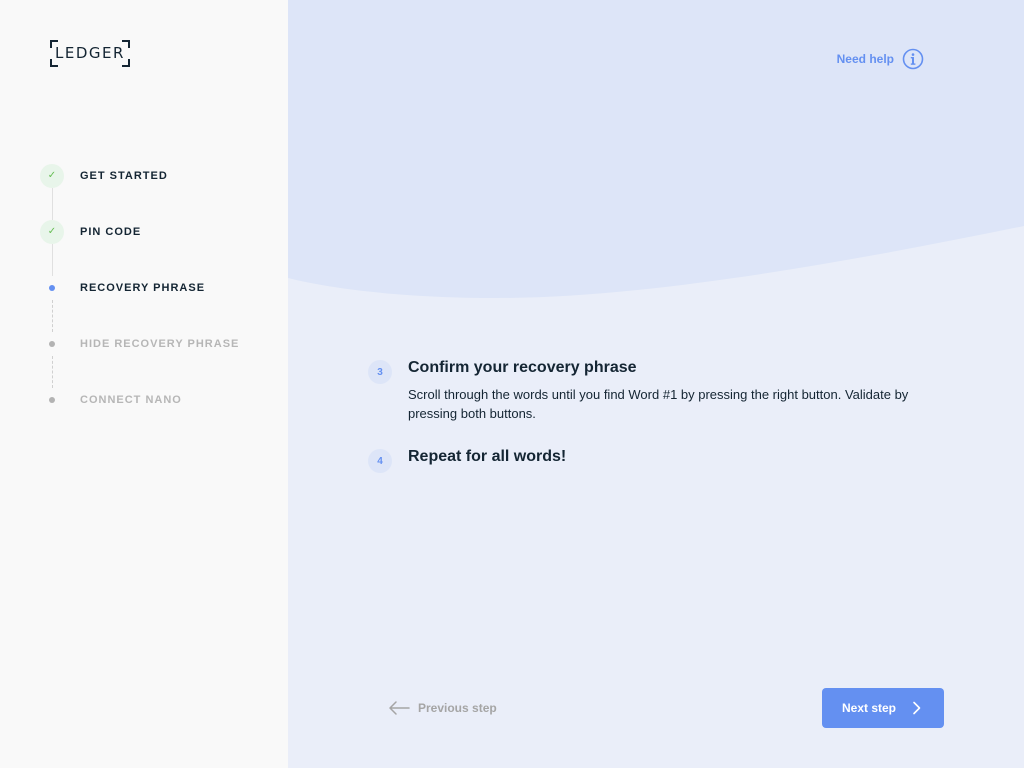  I want to click on step-label: PIN CODE, so click(111, 232).